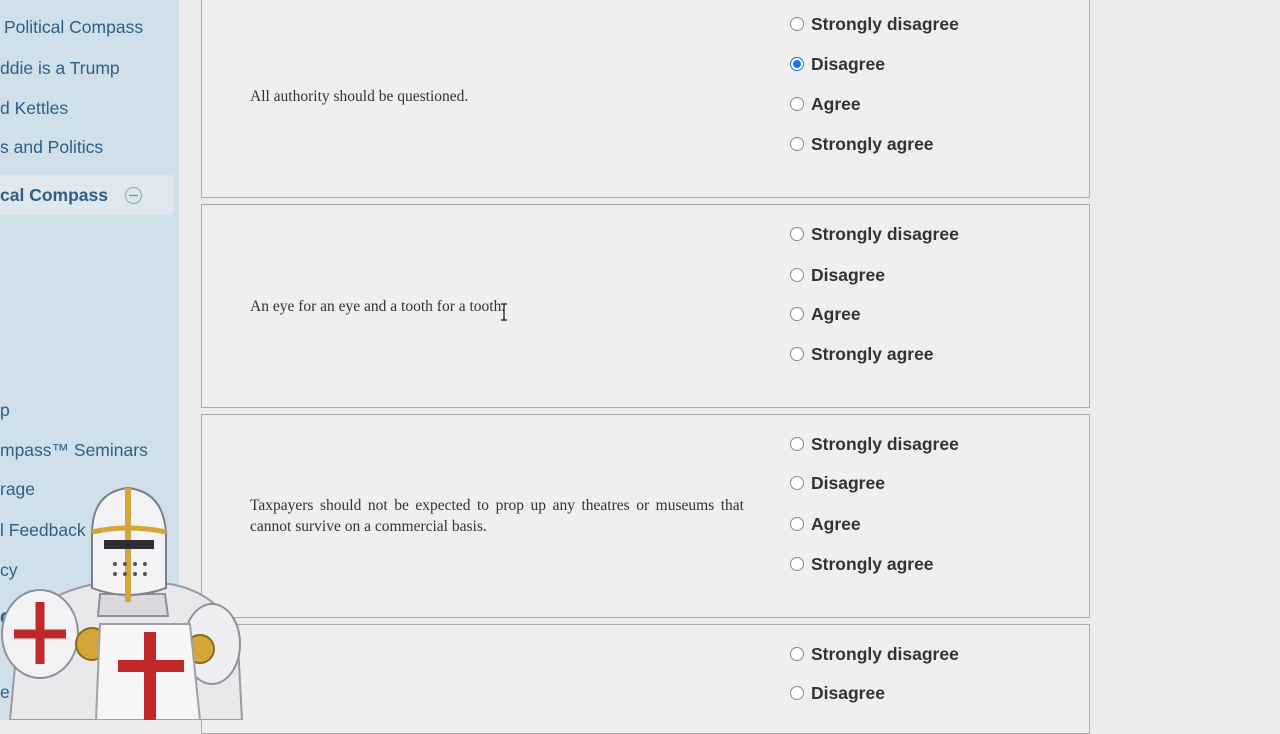  I want to click on sidebar-item-political-compass-active: cal Compass, so click(86, 195).